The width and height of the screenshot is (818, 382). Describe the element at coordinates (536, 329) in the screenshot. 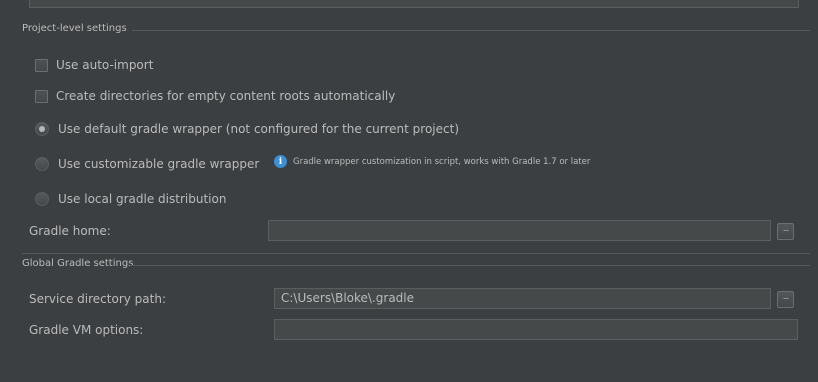

I see `gradle-vm-options-input` at that location.